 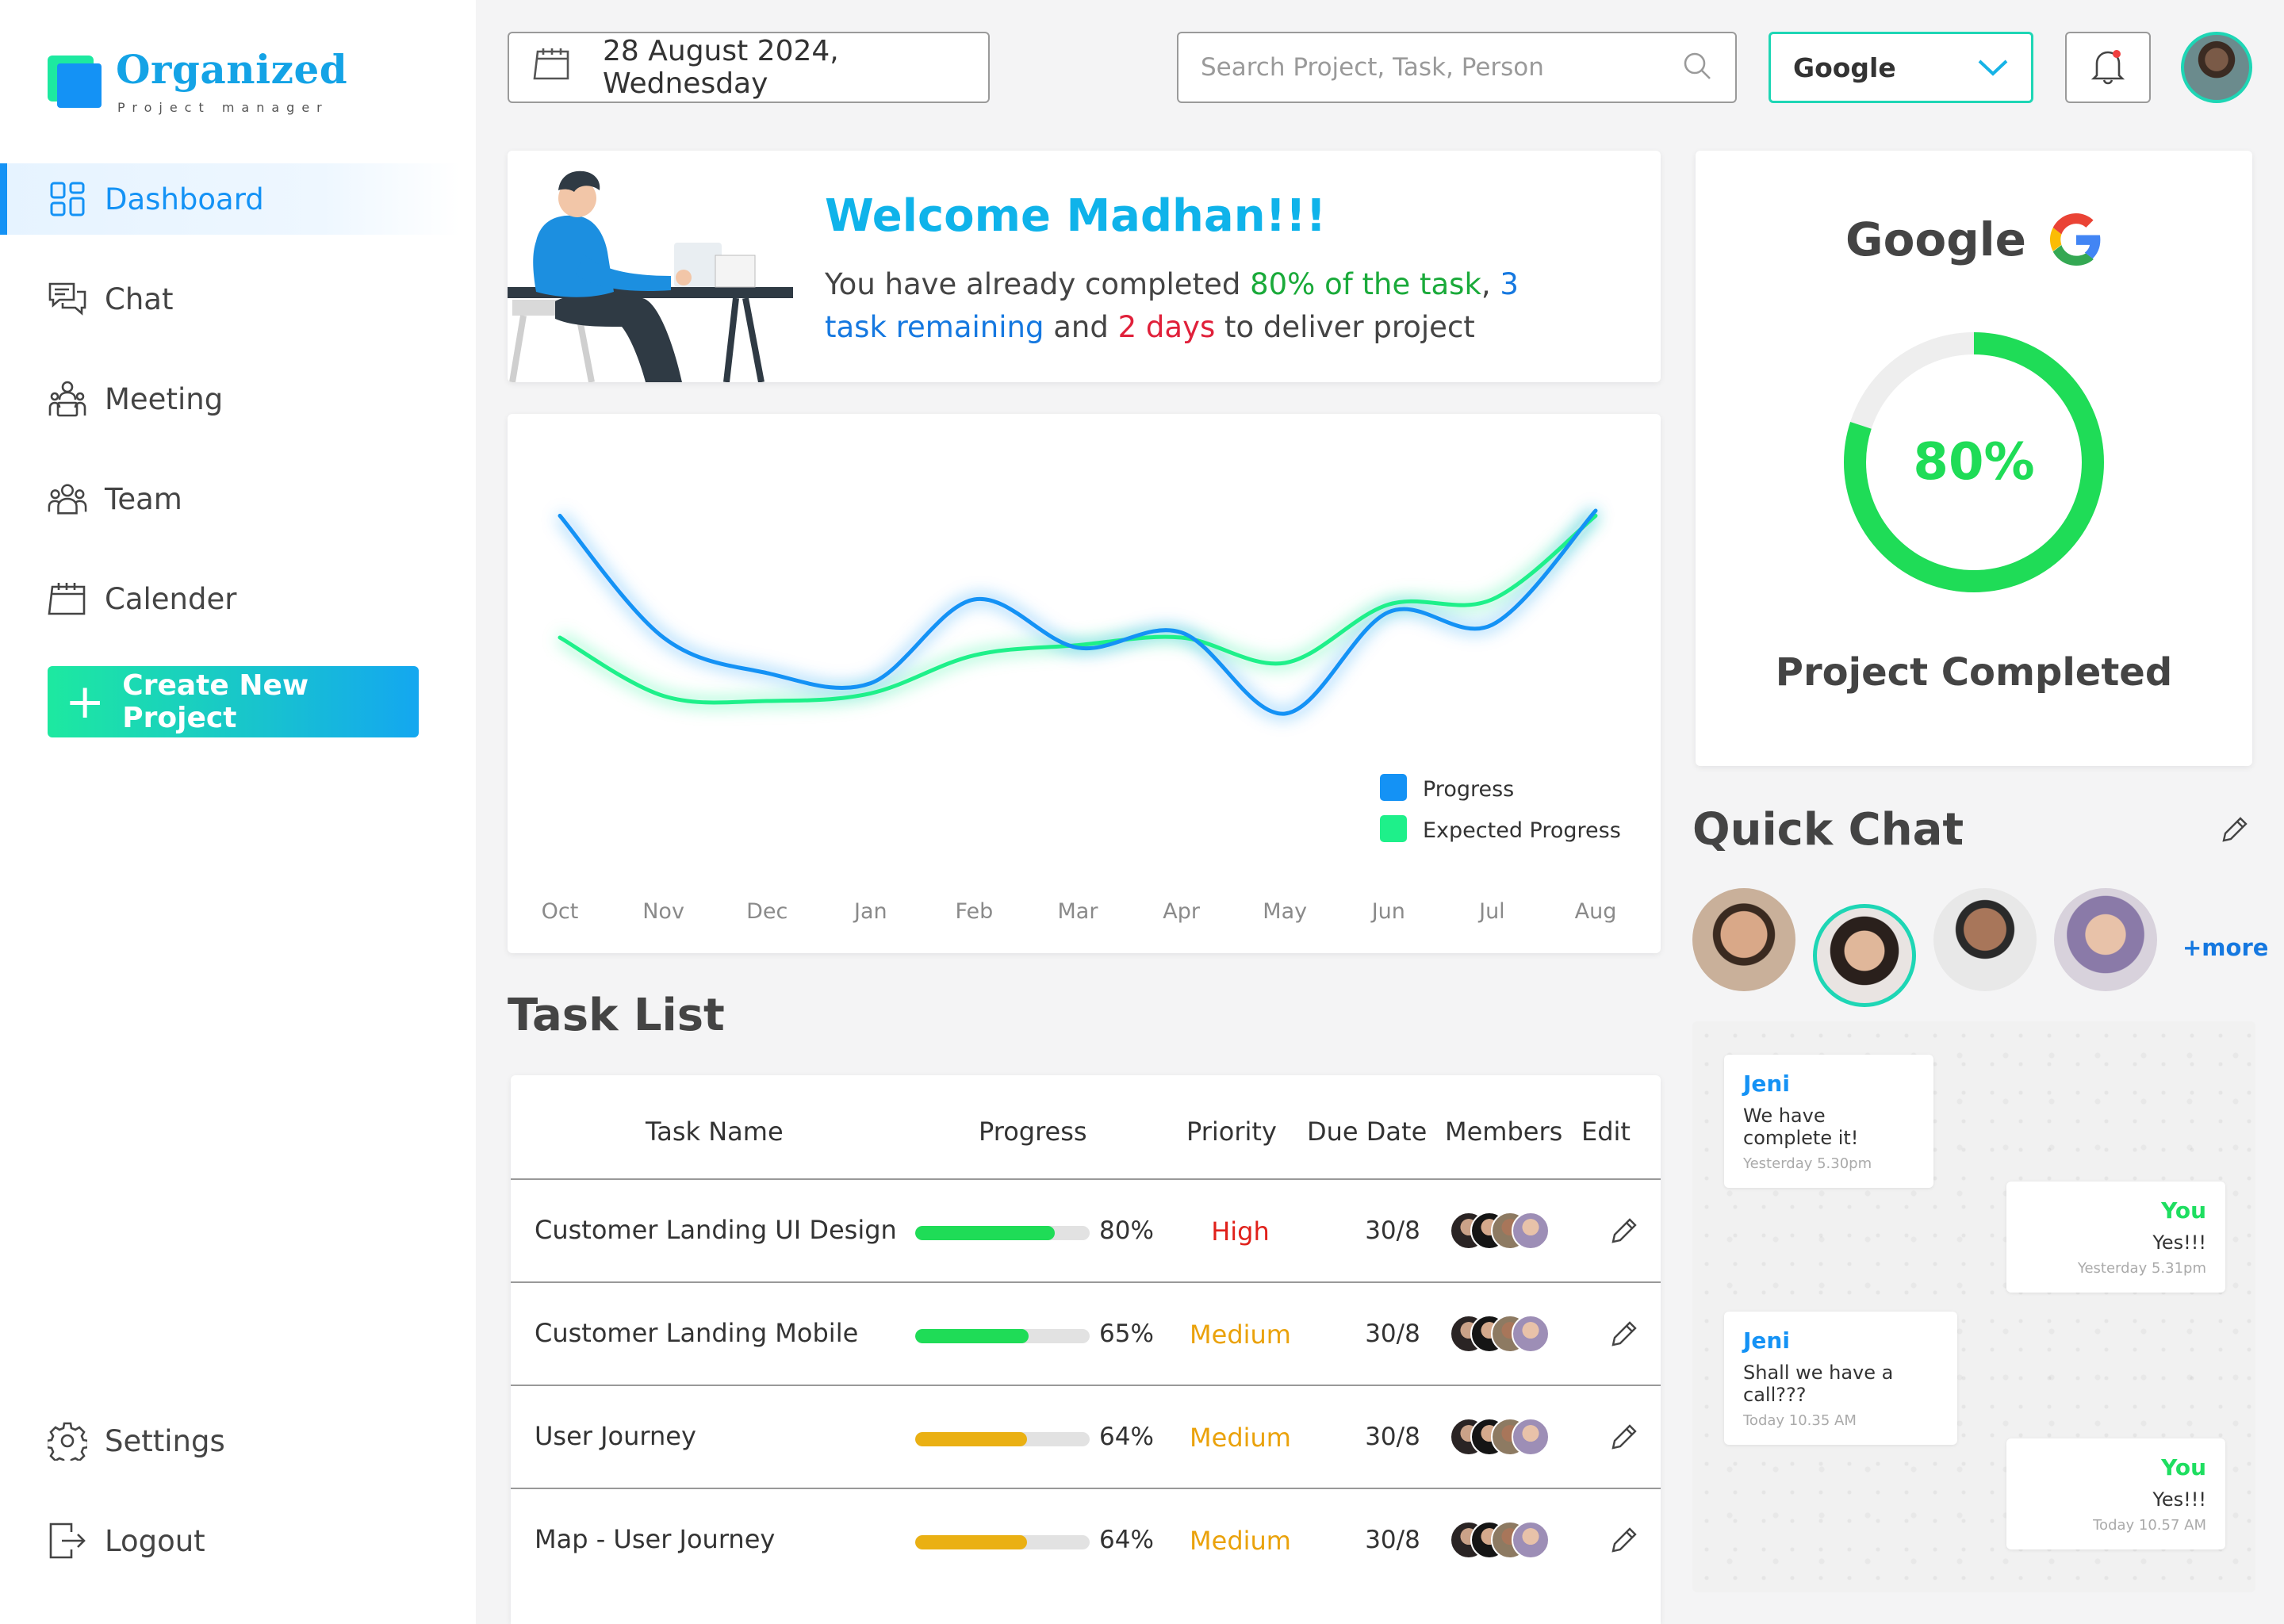 I want to click on sidebar-item-label: Chat, so click(x=139, y=299).